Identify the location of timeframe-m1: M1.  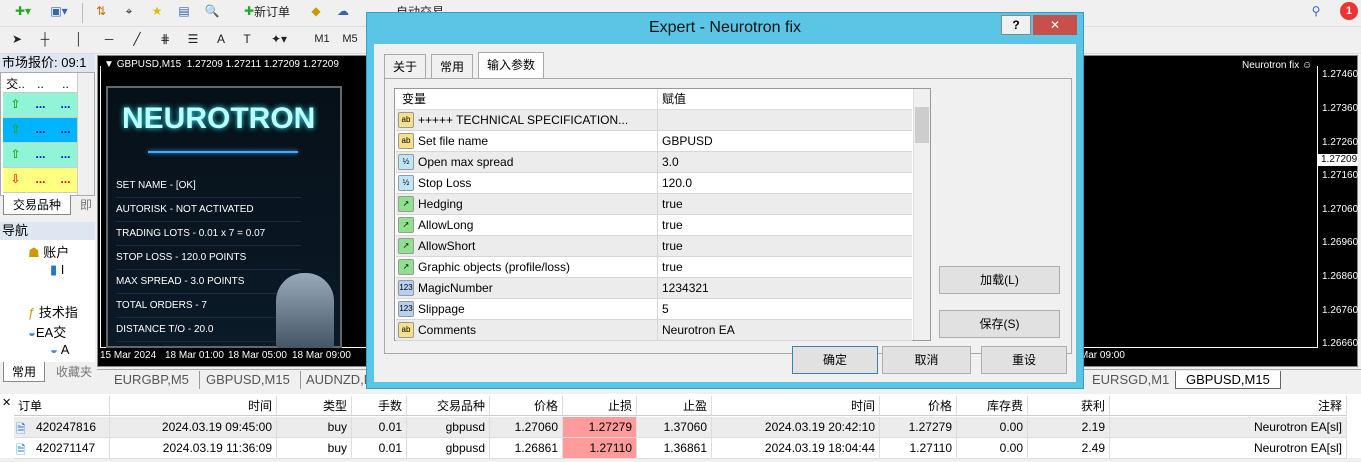
(322, 39).